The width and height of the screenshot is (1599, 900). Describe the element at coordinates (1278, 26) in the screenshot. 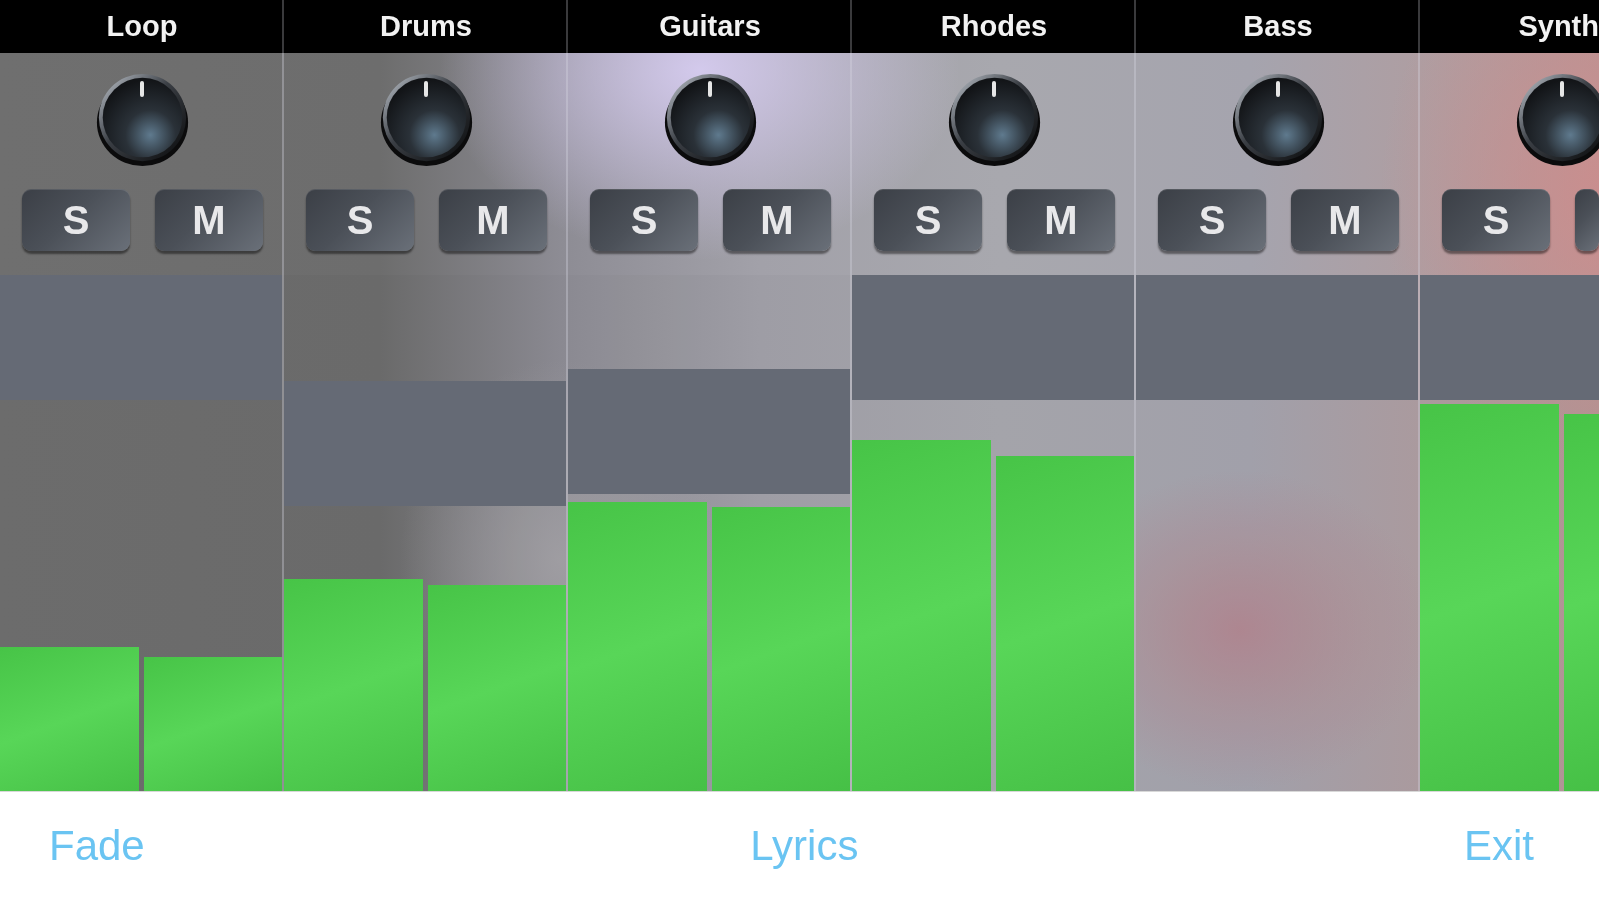

I see `channel-name: Bass` at that location.